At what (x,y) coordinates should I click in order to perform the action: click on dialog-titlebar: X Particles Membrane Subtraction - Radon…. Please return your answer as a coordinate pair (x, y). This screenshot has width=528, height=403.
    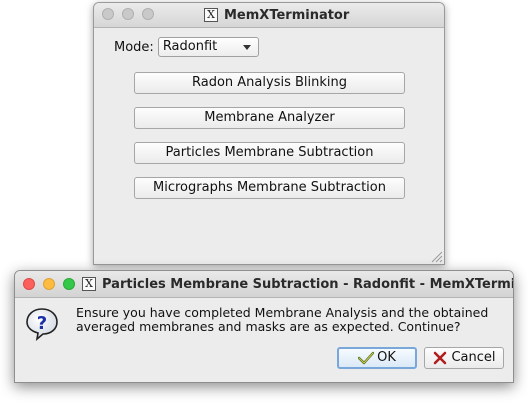
    Looking at the image, I should click on (264, 284).